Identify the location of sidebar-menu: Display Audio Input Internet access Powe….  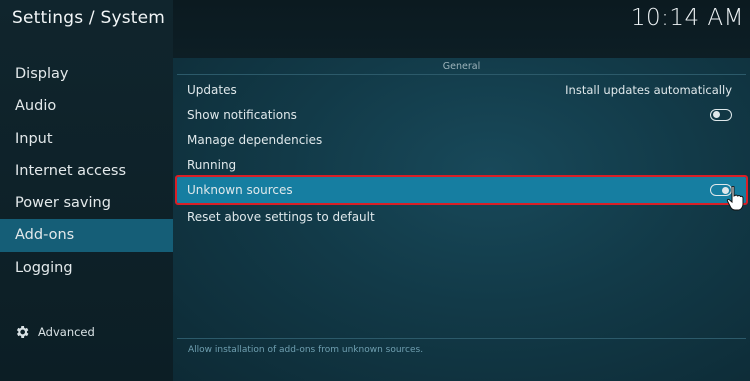
(86, 171).